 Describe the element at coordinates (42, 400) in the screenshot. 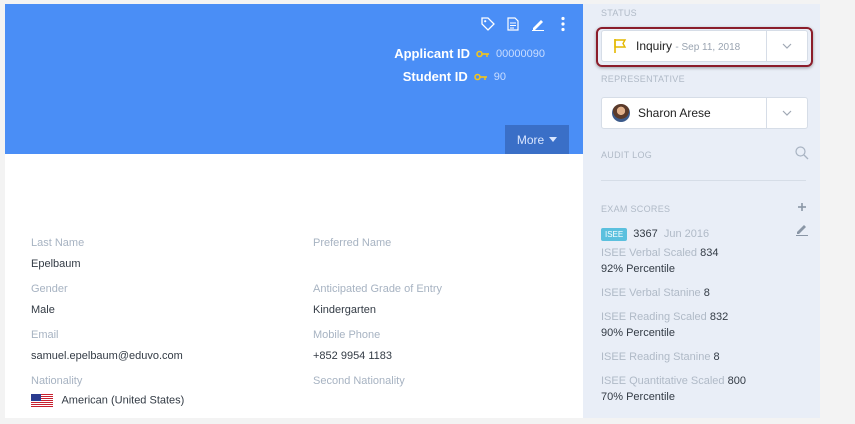

I see `us-flag-icon` at that location.